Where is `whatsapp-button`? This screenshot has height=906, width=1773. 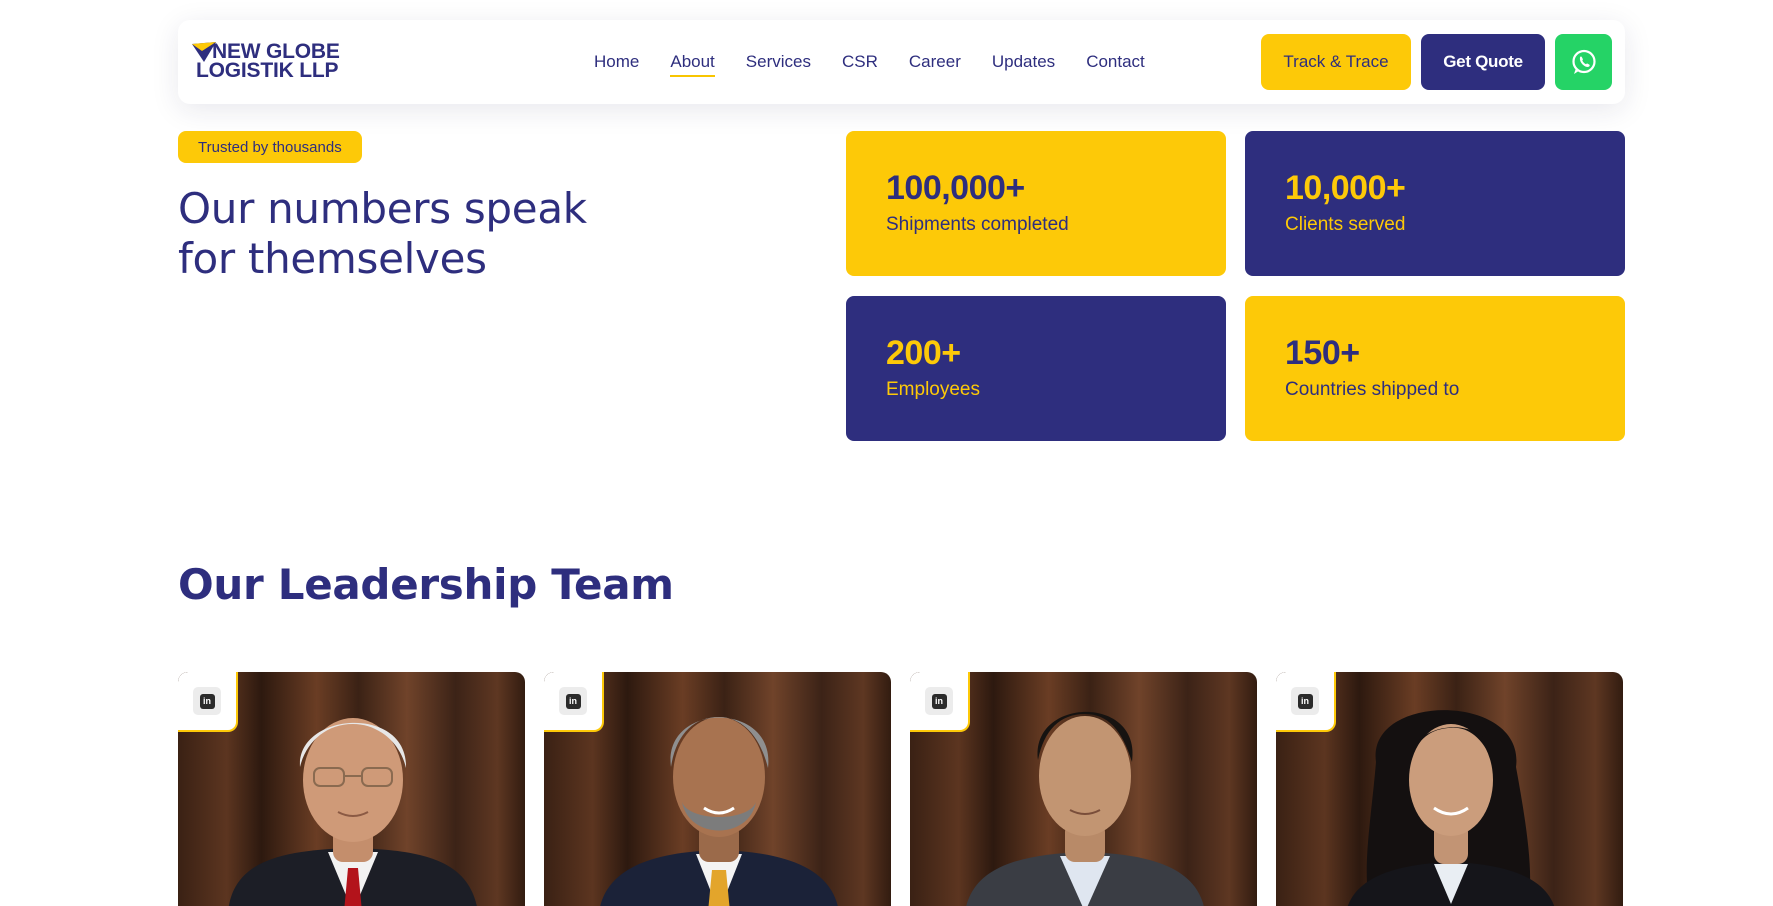
whatsapp-button is located at coordinates (1583, 62).